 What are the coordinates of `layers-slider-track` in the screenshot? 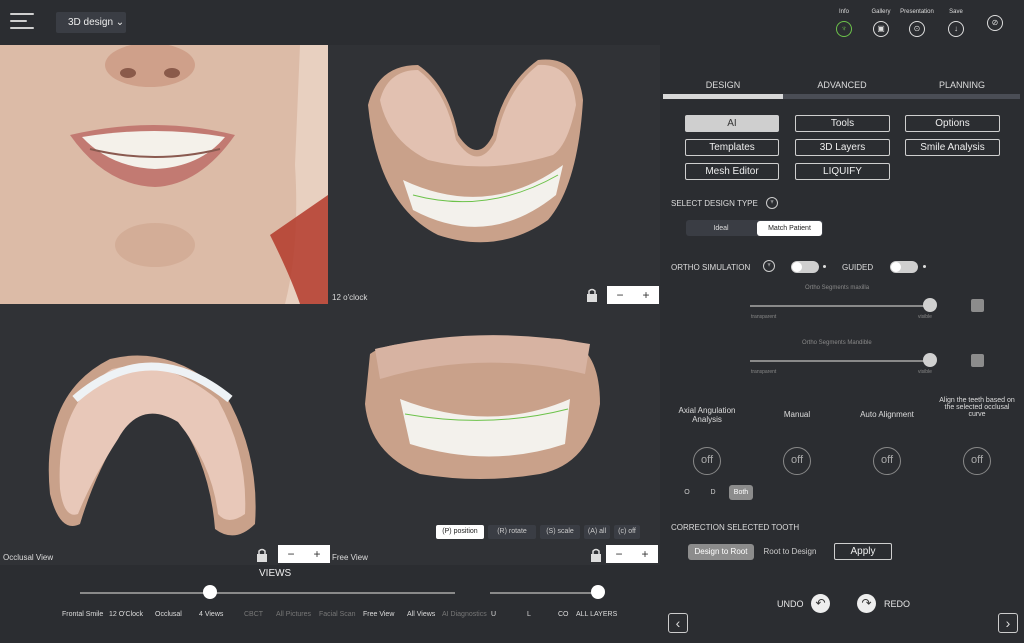 It's located at (546, 593).